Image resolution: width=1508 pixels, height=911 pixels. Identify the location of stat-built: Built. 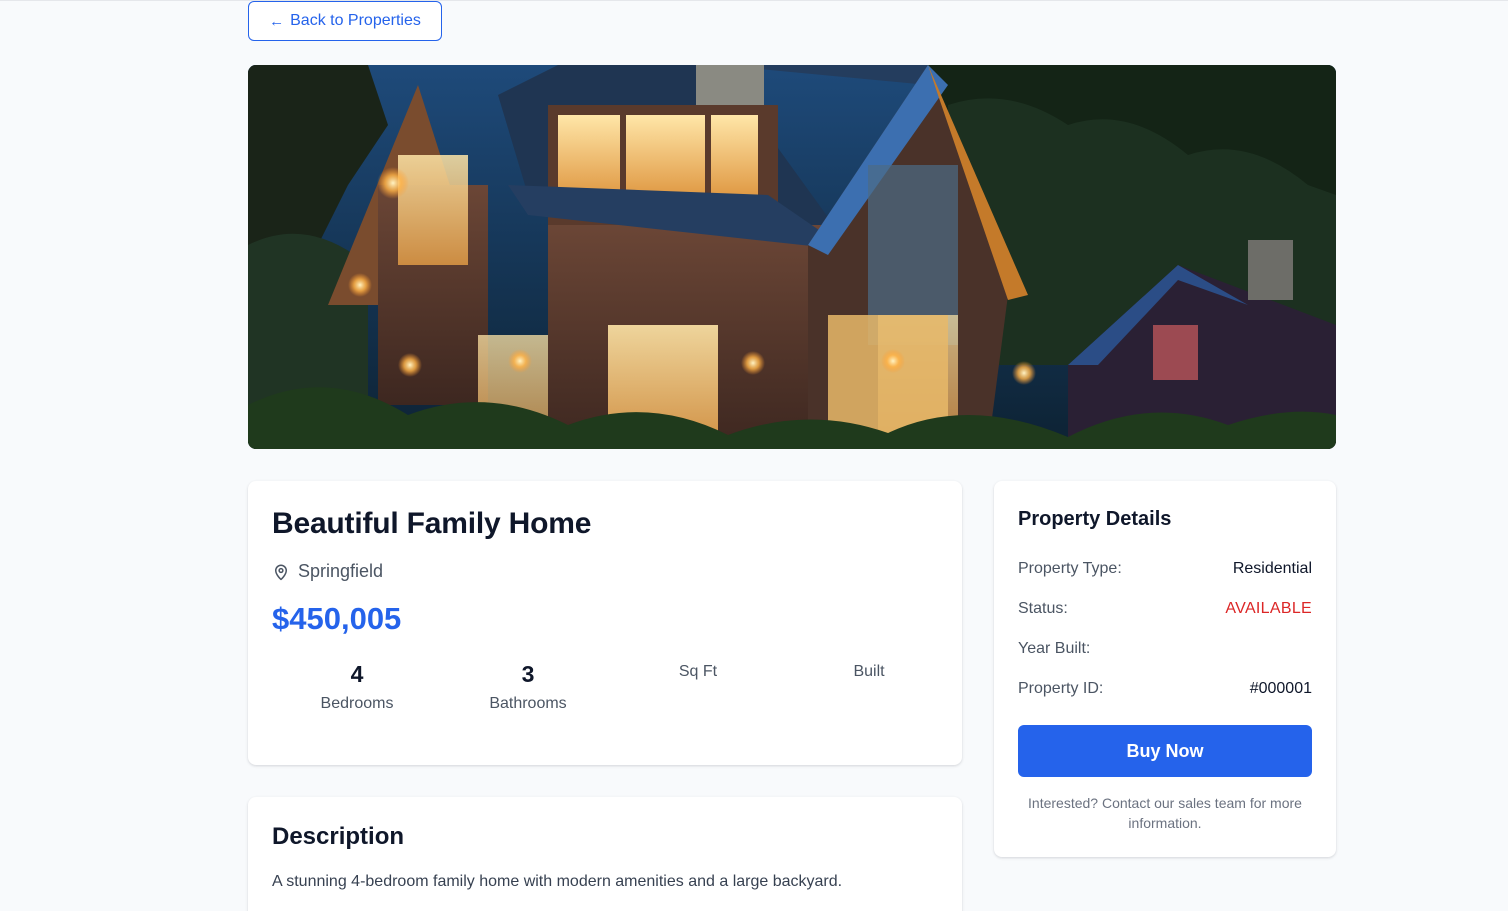
(869, 670).